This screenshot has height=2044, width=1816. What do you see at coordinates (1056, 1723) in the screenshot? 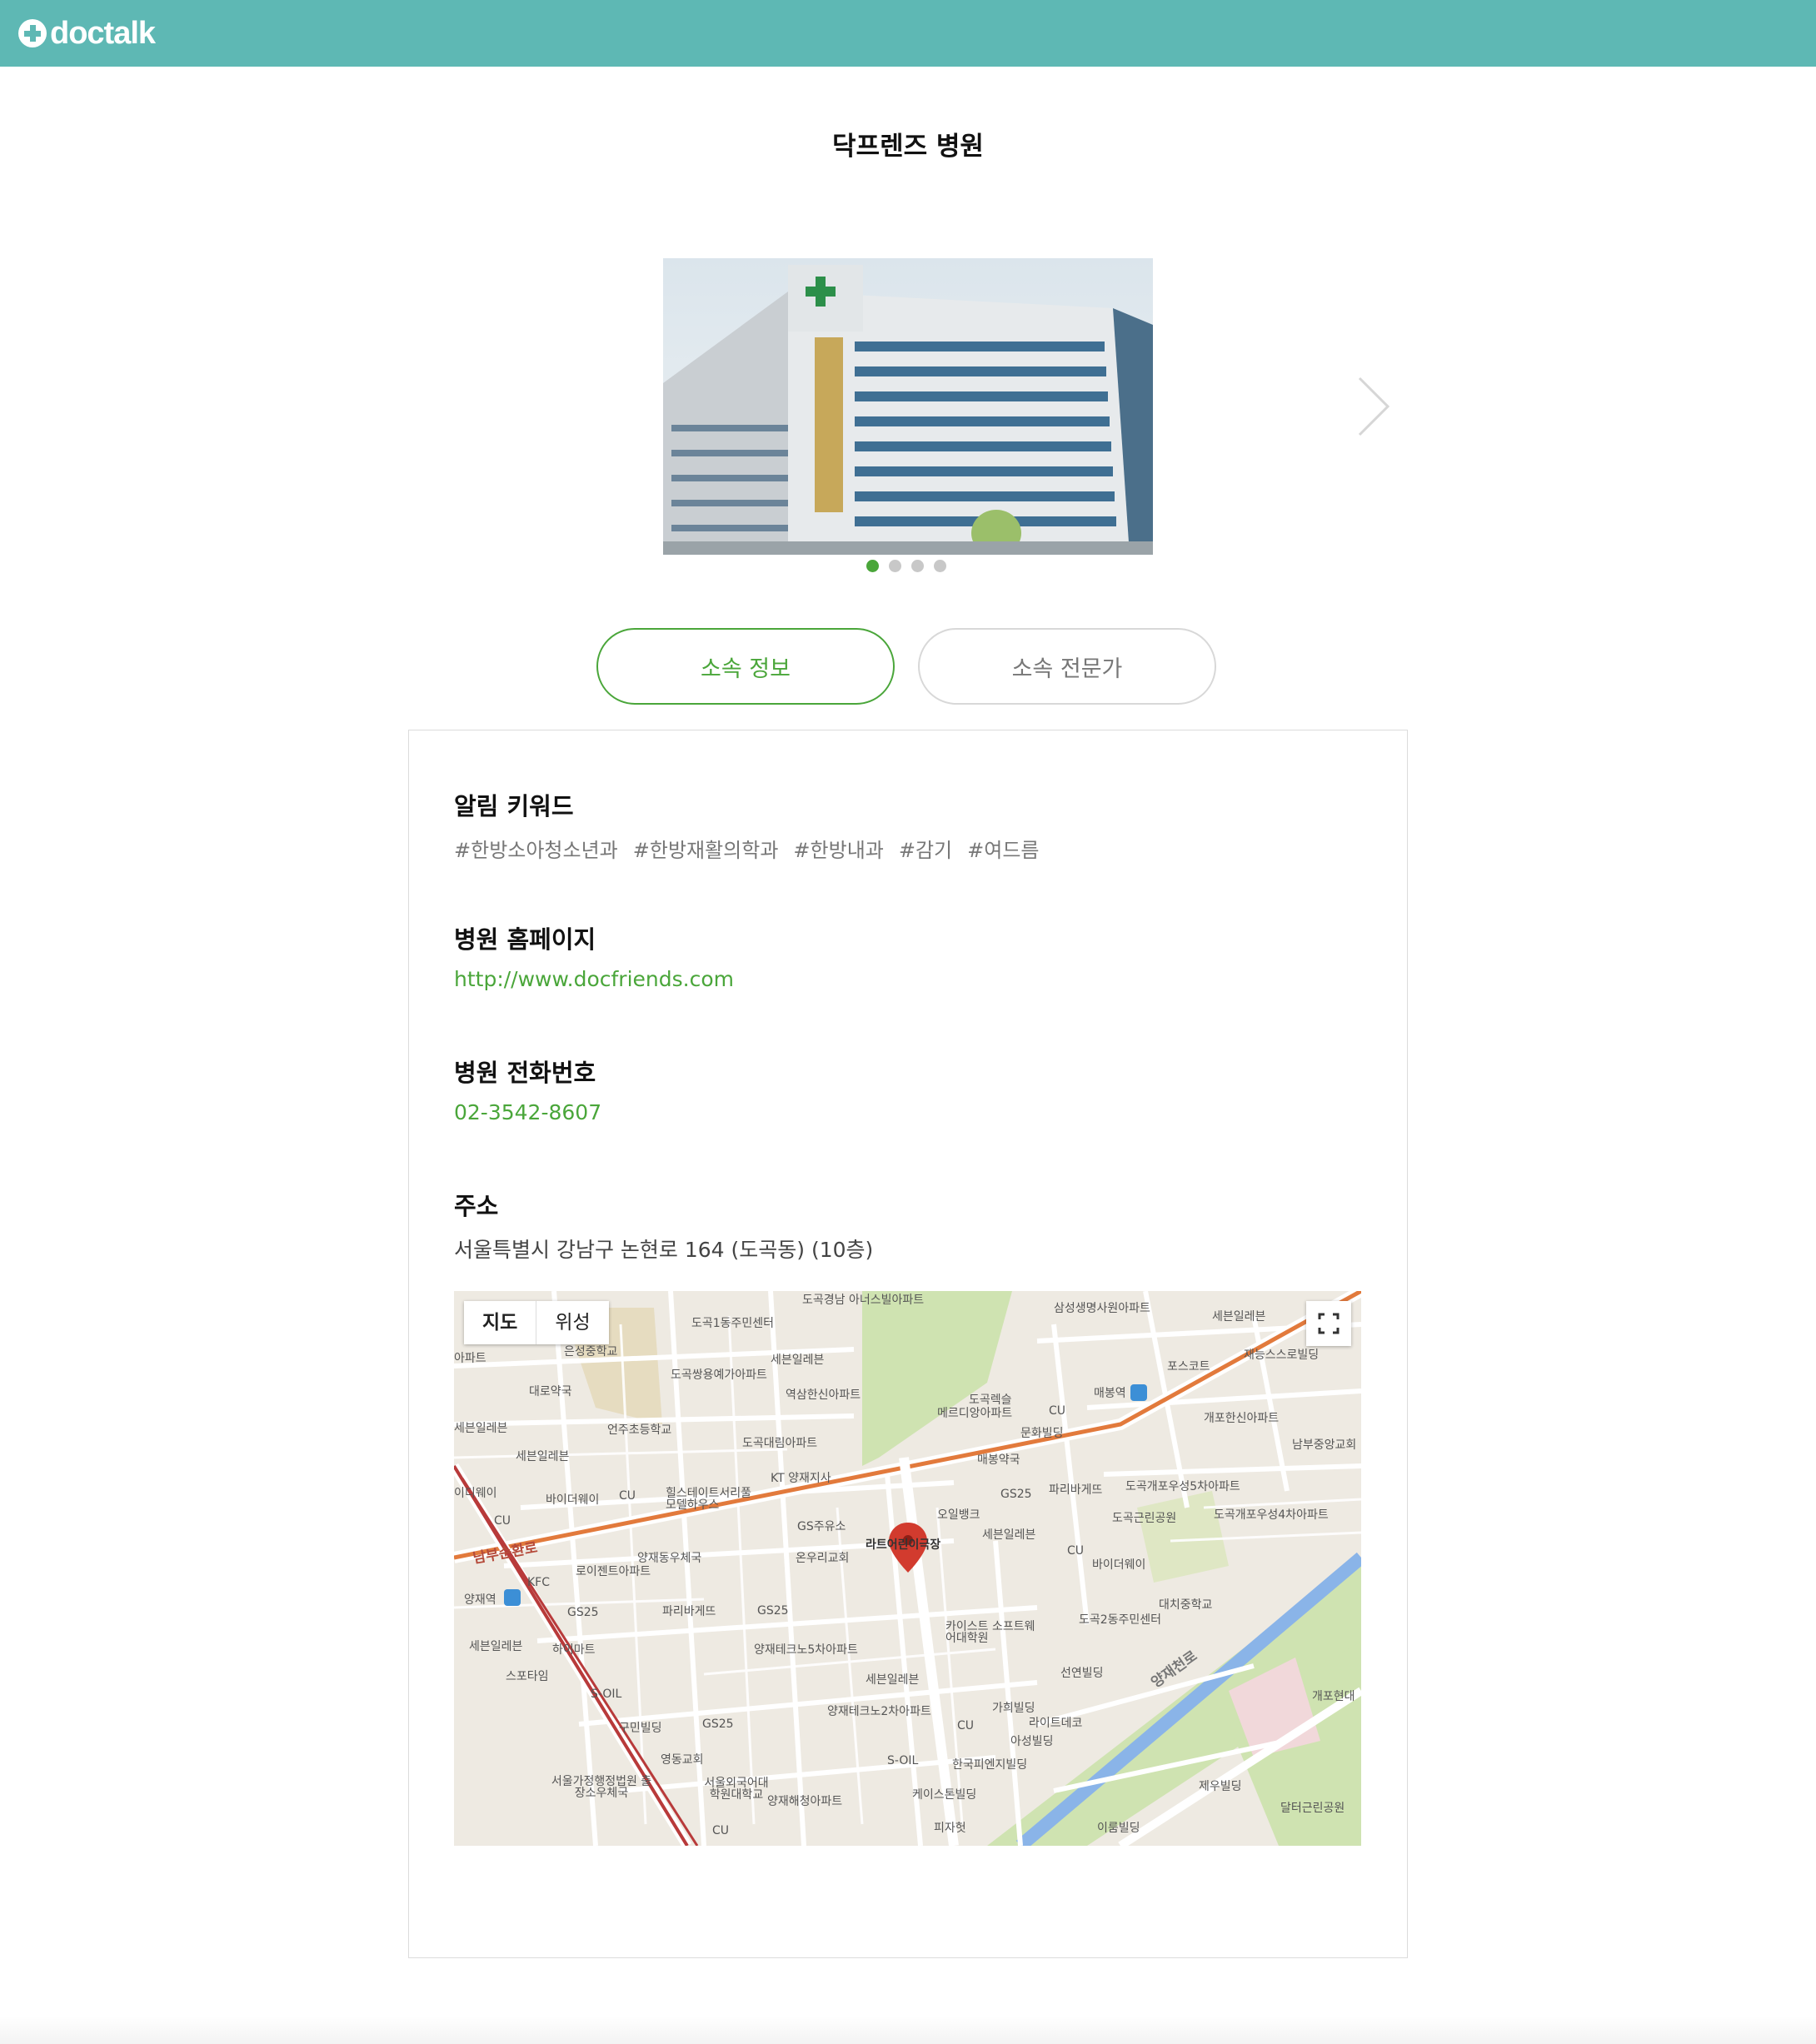
I see `map-place-label: 라이트데코` at bounding box center [1056, 1723].